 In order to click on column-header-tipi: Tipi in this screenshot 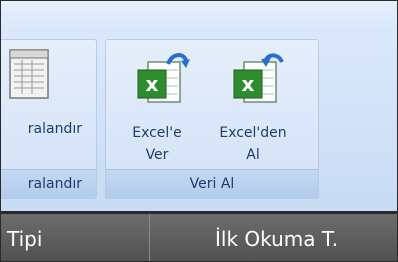, I will do `click(25, 237)`.